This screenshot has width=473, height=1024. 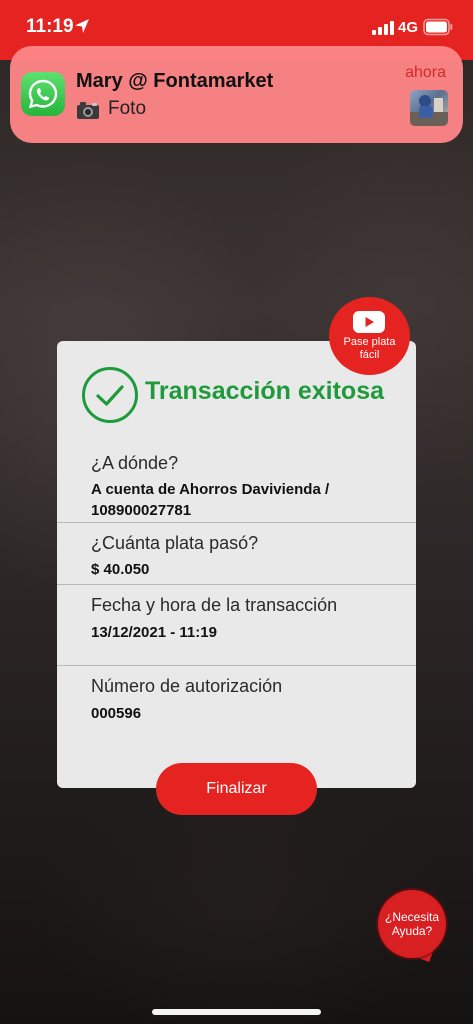 What do you see at coordinates (50, 26) in the screenshot?
I see `status-time: 11:19` at bounding box center [50, 26].